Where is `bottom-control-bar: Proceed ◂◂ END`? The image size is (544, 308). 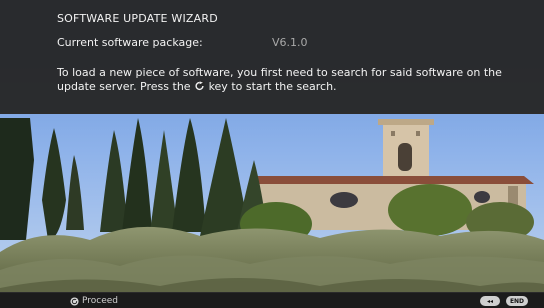
bottom-control-bar: Proceed ◂◂ END is located at coordinates (272, 300).